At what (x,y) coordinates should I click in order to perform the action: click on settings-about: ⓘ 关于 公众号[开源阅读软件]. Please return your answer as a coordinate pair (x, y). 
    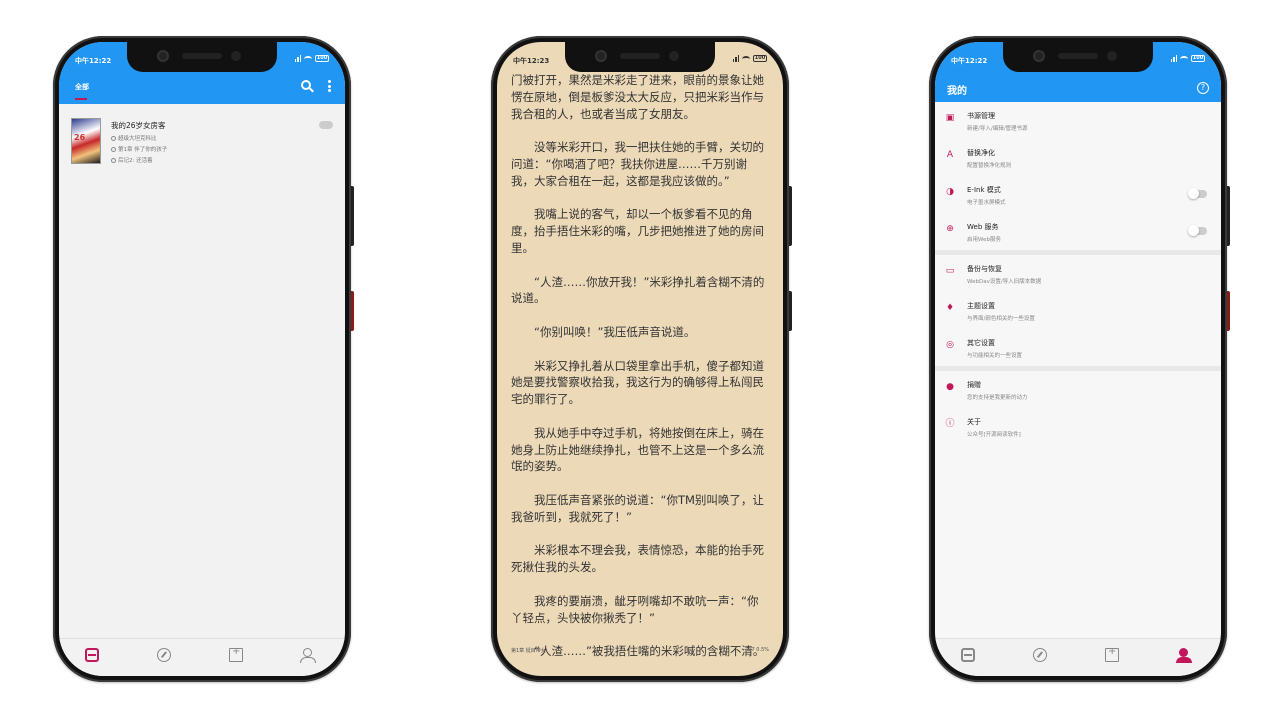
    Looking at the image, I should click on (1078, 426).